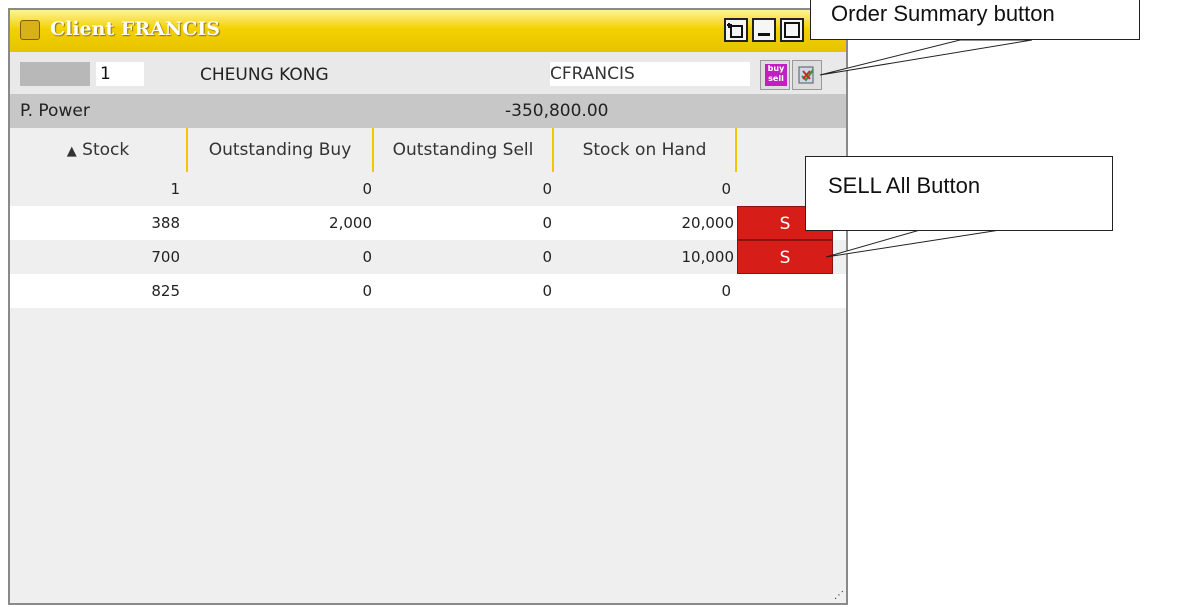  What do you see at coordinates (926, 57) in the screenshot?
I see `order-summary-pointer` at bounding box center [926, 57].